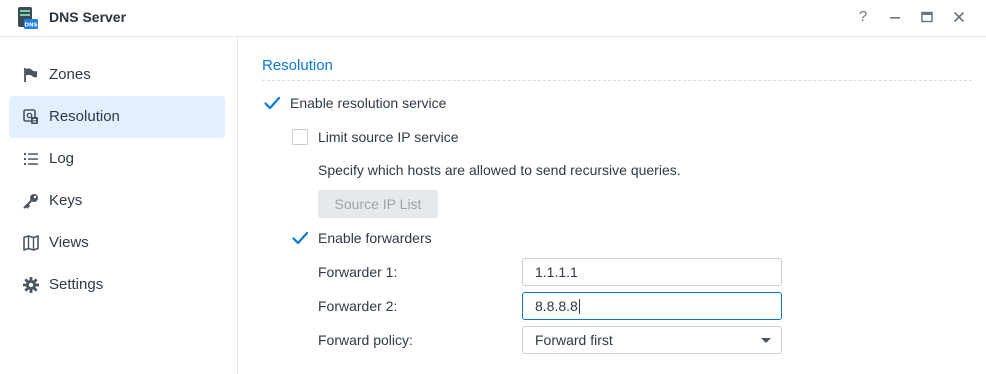 The height and width of the screenshot is (374, 986). What do you see at coordinates (76, 284) in the screenshot?
I see `sidebar-item-label: Settings` at bounding box center [76, 284].